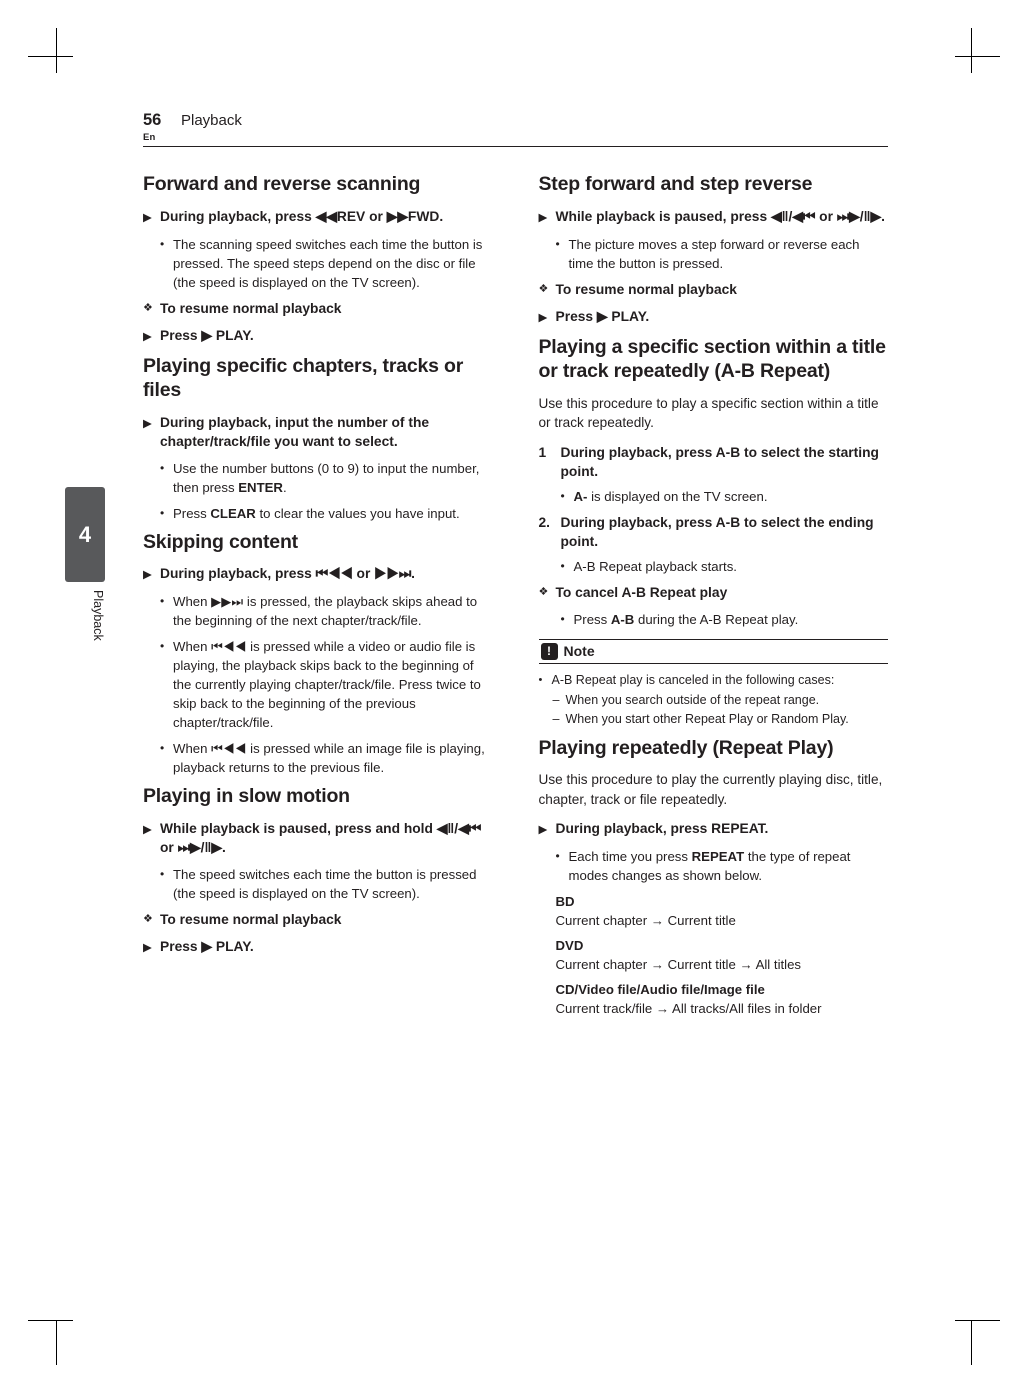 This screenshot has height=1394, width=1028. Describe the element at coordinates (515, 127) in the screenshot. I see `page-header: 56 Playback En` at that location.